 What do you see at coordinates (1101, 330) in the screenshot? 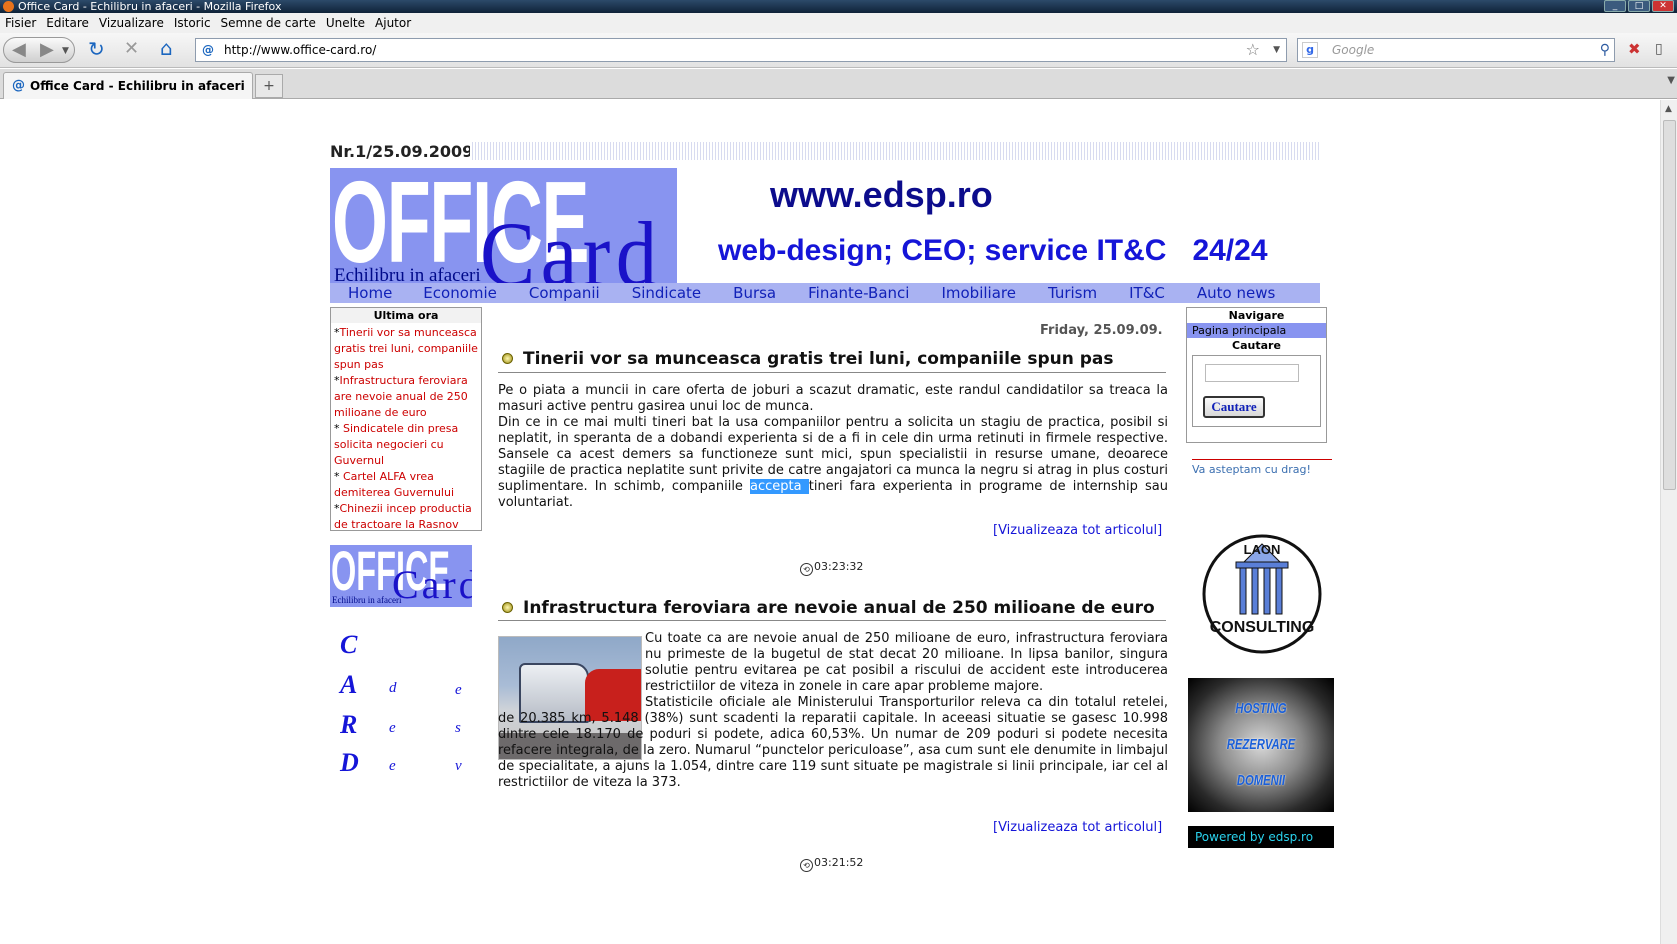
I see `page-date: Friday, 25.09.09.` at bounding box center [1101, 330].